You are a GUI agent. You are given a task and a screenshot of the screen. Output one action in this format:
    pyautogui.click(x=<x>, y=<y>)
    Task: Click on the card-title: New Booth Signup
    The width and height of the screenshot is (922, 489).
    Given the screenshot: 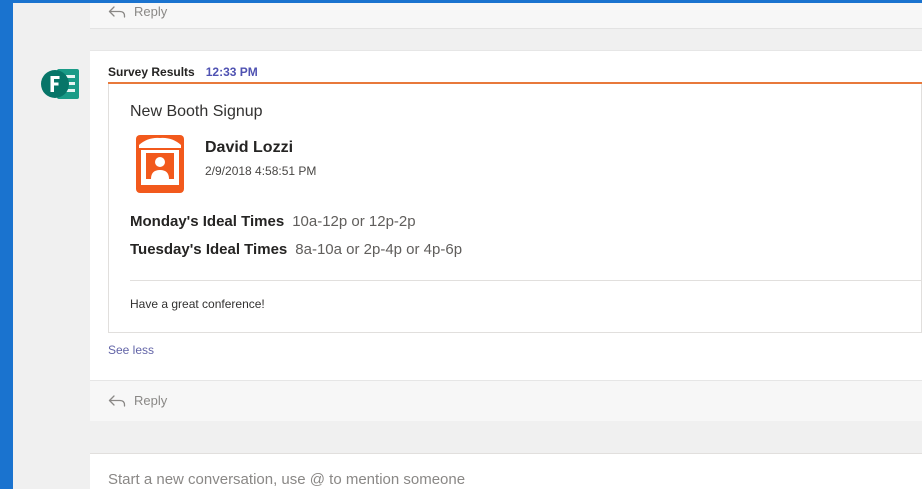 What is the action you would take?
    pyautogui.click(x=196, y=111)
    